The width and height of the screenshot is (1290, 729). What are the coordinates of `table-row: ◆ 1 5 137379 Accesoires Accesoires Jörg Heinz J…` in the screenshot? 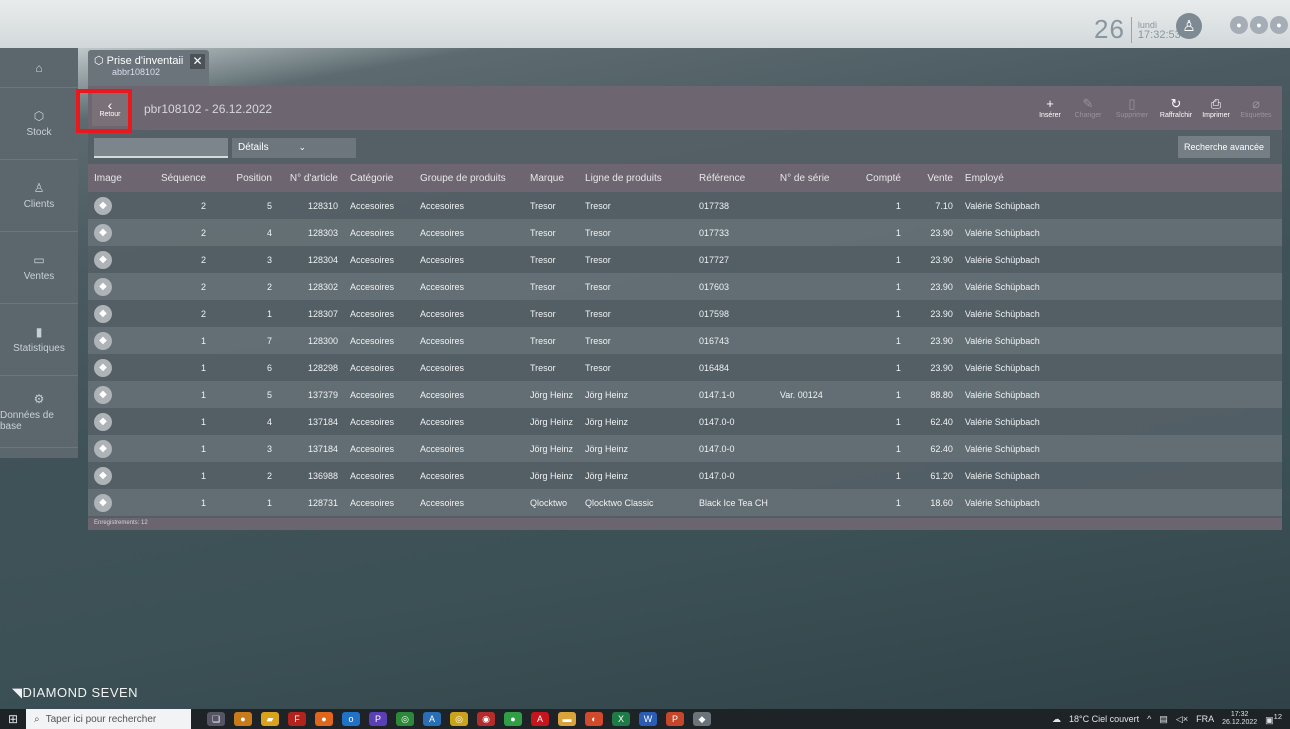 It's located at (685, 394).